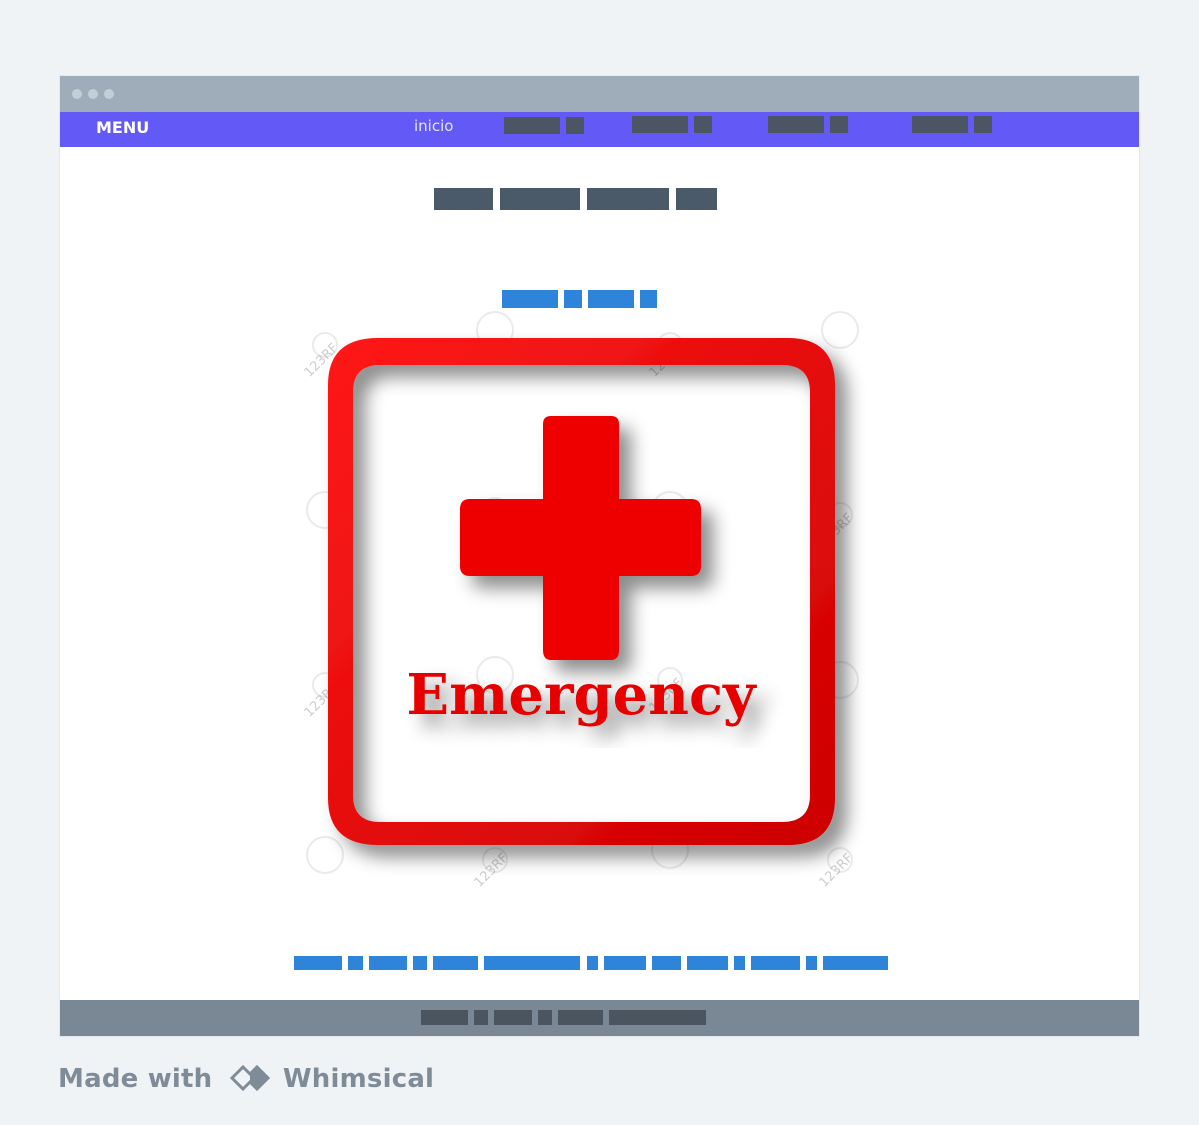 This screenshot has width=1199, height=1125. What do you see at coordinates (580, 538) in the screenshot?
I see `medical-cross-icon` at bounding box center [580, 538].